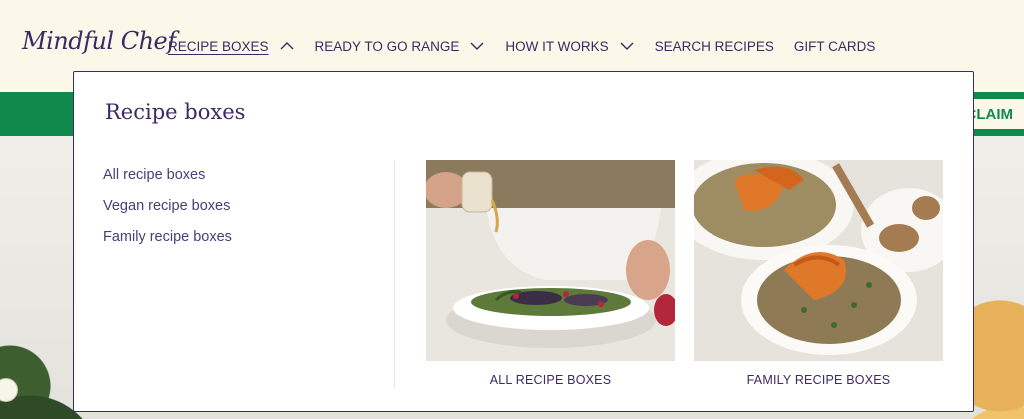  Describe the element at coordinates (99, 41) in the screenshot. I see `brand-logo: Mindful Chef` at that location.